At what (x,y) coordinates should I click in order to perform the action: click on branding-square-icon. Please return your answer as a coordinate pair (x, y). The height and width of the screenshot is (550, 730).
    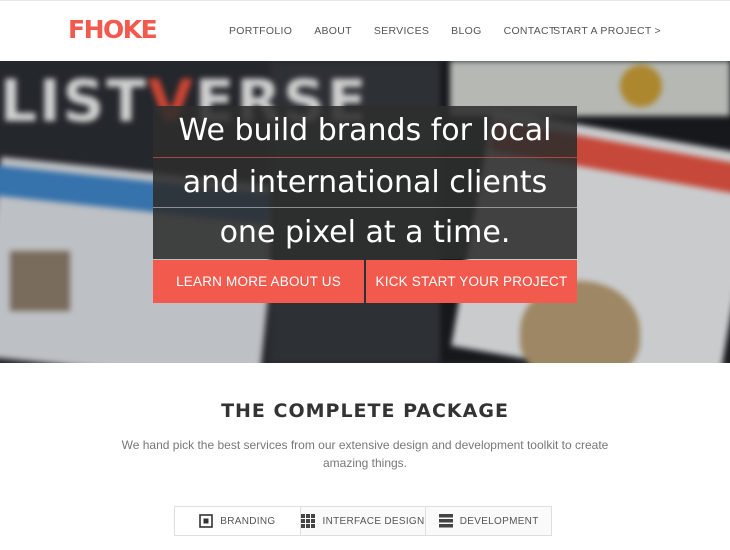
    Looking at the image, I should click on (206, 521).